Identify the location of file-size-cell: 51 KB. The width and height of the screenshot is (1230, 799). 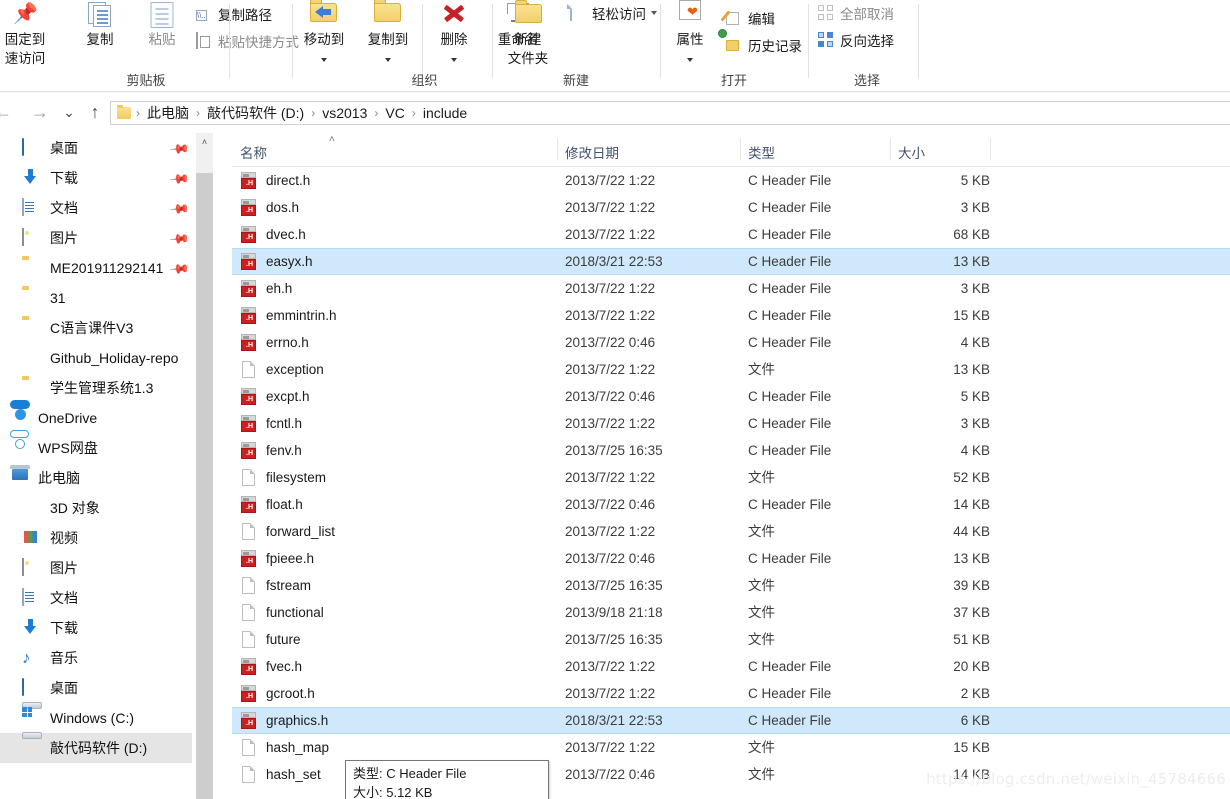
(971, 639).